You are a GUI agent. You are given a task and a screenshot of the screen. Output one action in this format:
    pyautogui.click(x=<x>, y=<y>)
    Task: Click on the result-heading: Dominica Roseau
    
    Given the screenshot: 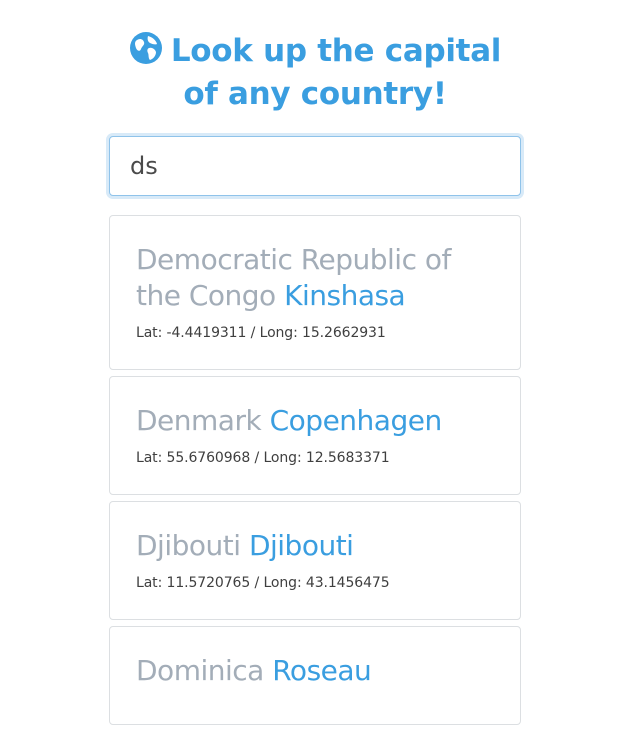 What is the action you would take?
    pyautogui.click(x=315, y=671)
    